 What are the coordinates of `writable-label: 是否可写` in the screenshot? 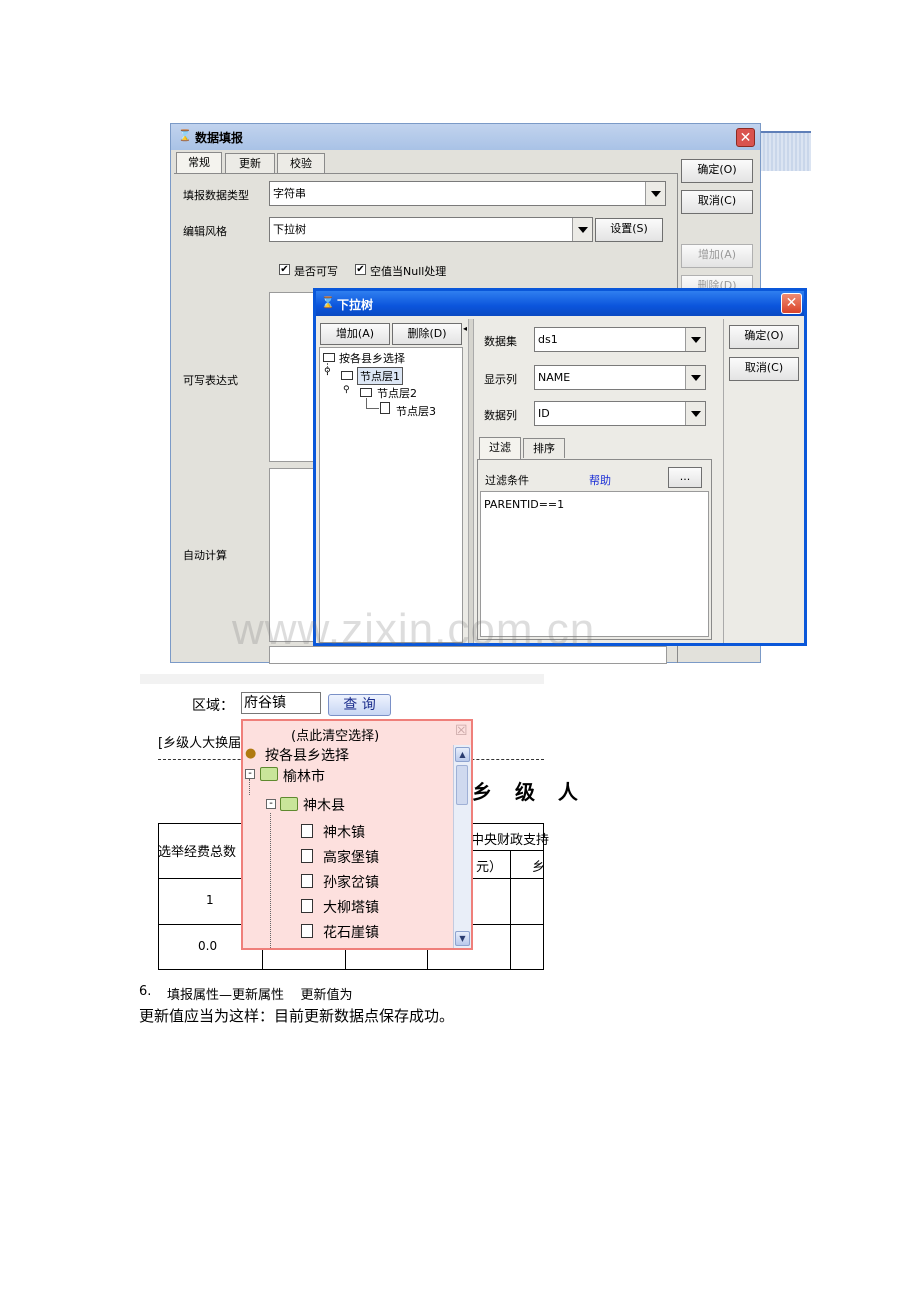 It's located at (316, 271).